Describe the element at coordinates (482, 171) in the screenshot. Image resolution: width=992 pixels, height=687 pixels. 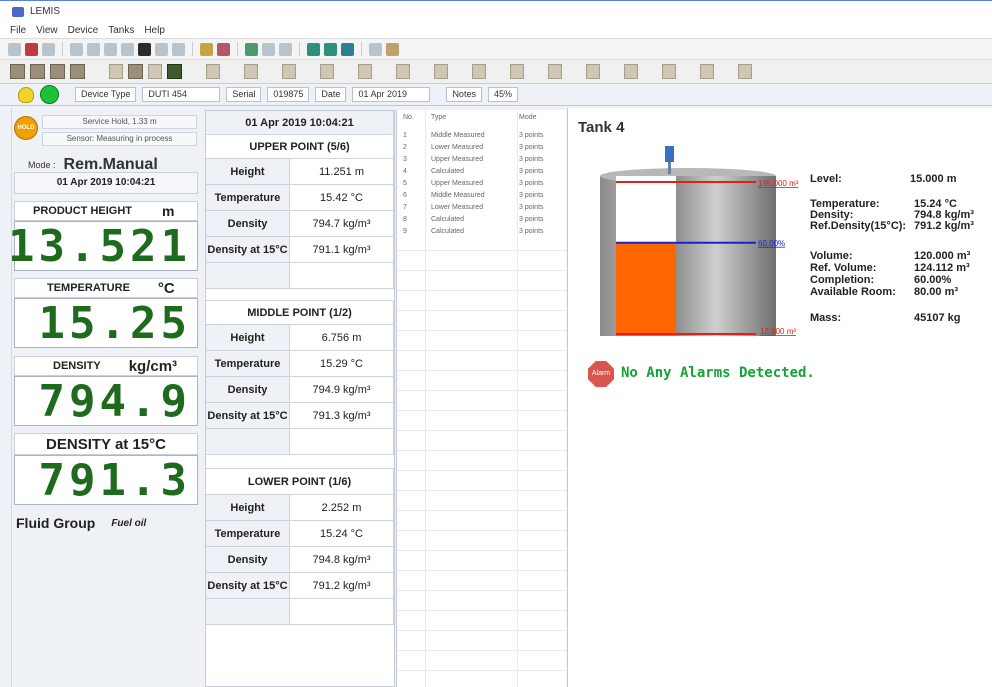
I see `list-item: 4 Calculated 3 points` at that location.